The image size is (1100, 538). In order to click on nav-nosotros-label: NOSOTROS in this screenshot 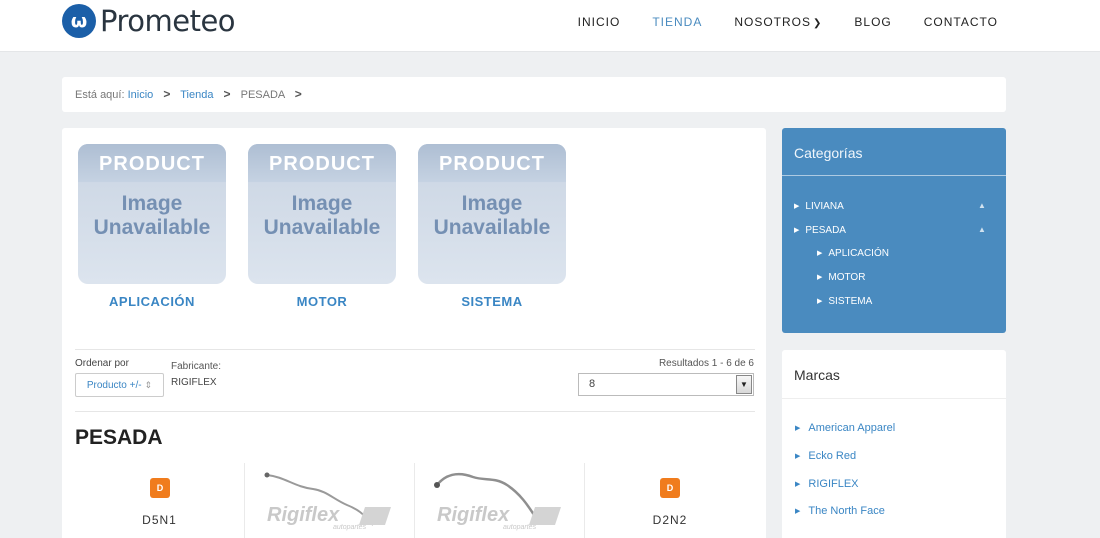, I will do `click(773, 22)`.